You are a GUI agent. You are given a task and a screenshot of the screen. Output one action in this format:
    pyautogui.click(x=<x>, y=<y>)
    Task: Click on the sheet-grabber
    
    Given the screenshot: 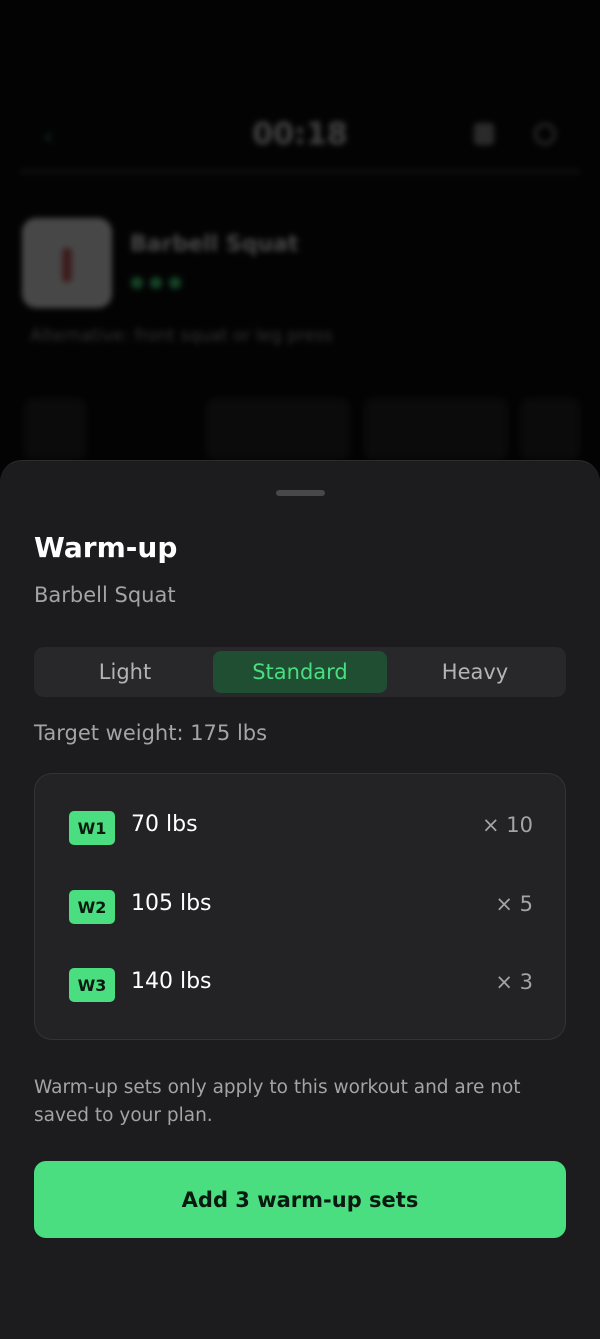 What is the action you would take?
    pyautogui.click(x=300, y=493)
    